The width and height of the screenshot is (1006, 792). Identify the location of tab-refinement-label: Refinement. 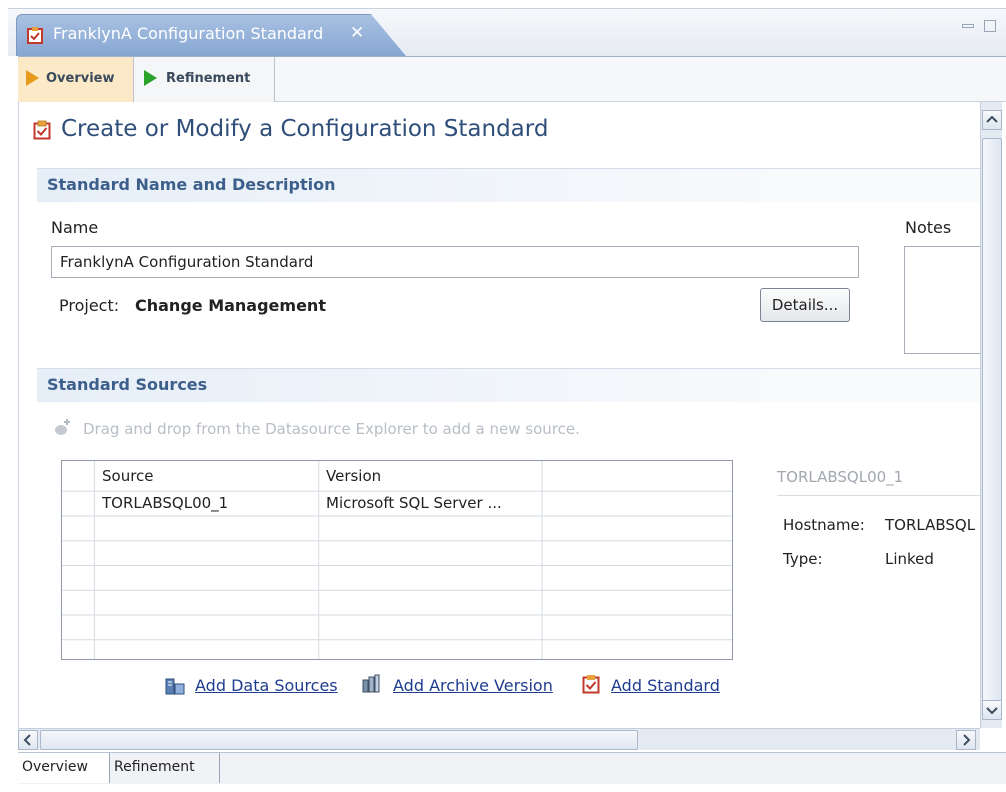
(208, 78).